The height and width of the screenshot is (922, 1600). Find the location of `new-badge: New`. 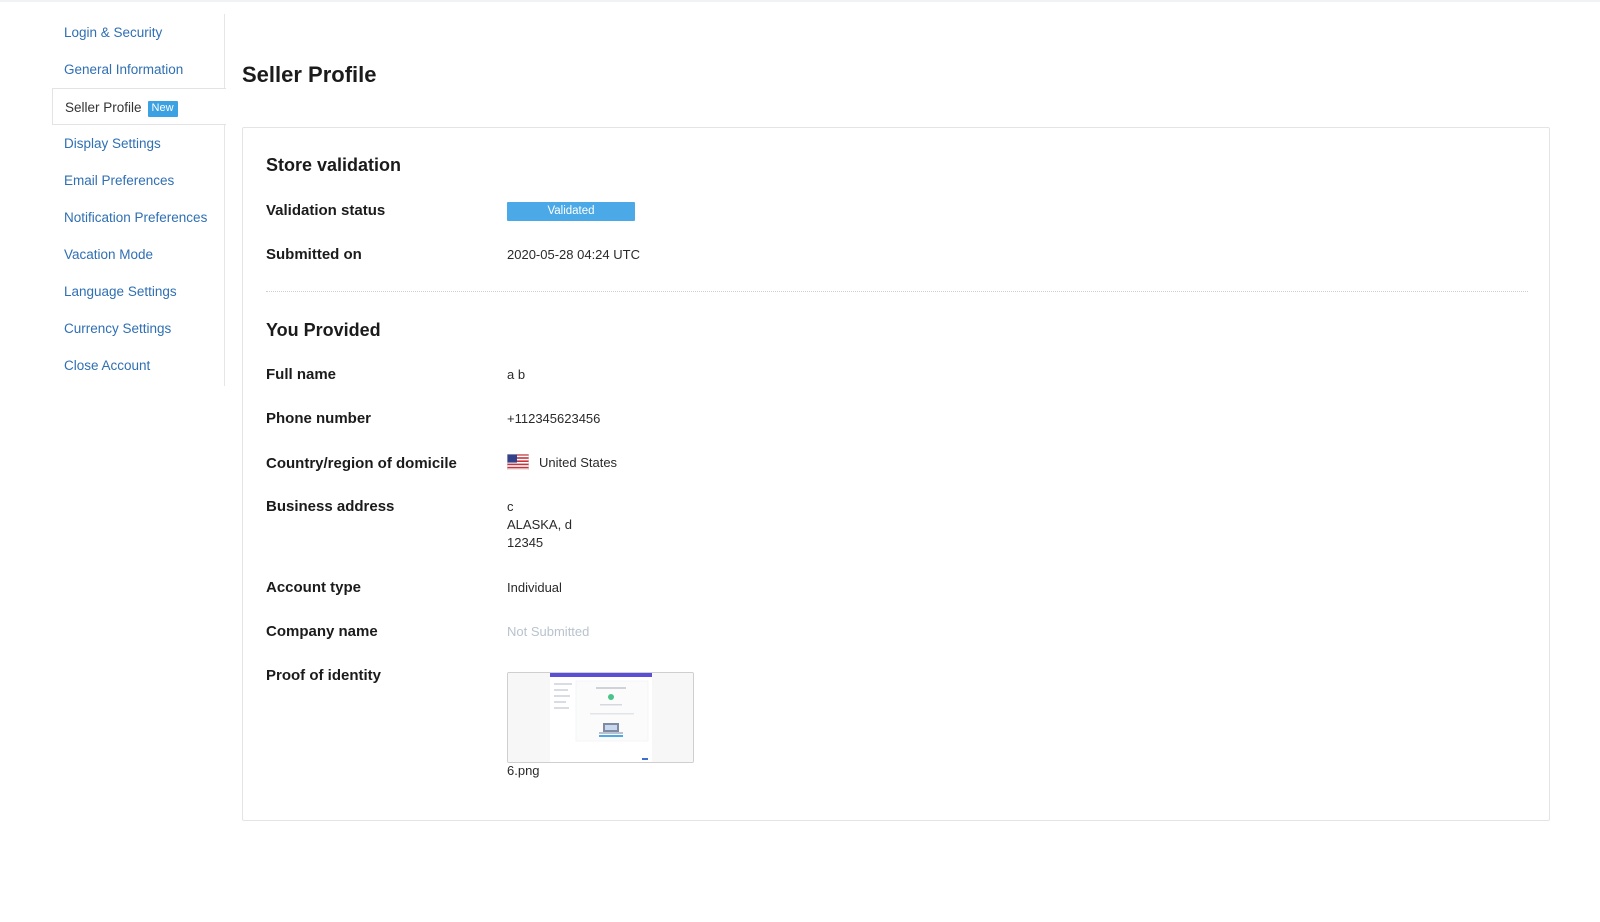

new-badge: New is located at coordinates (162, 109).